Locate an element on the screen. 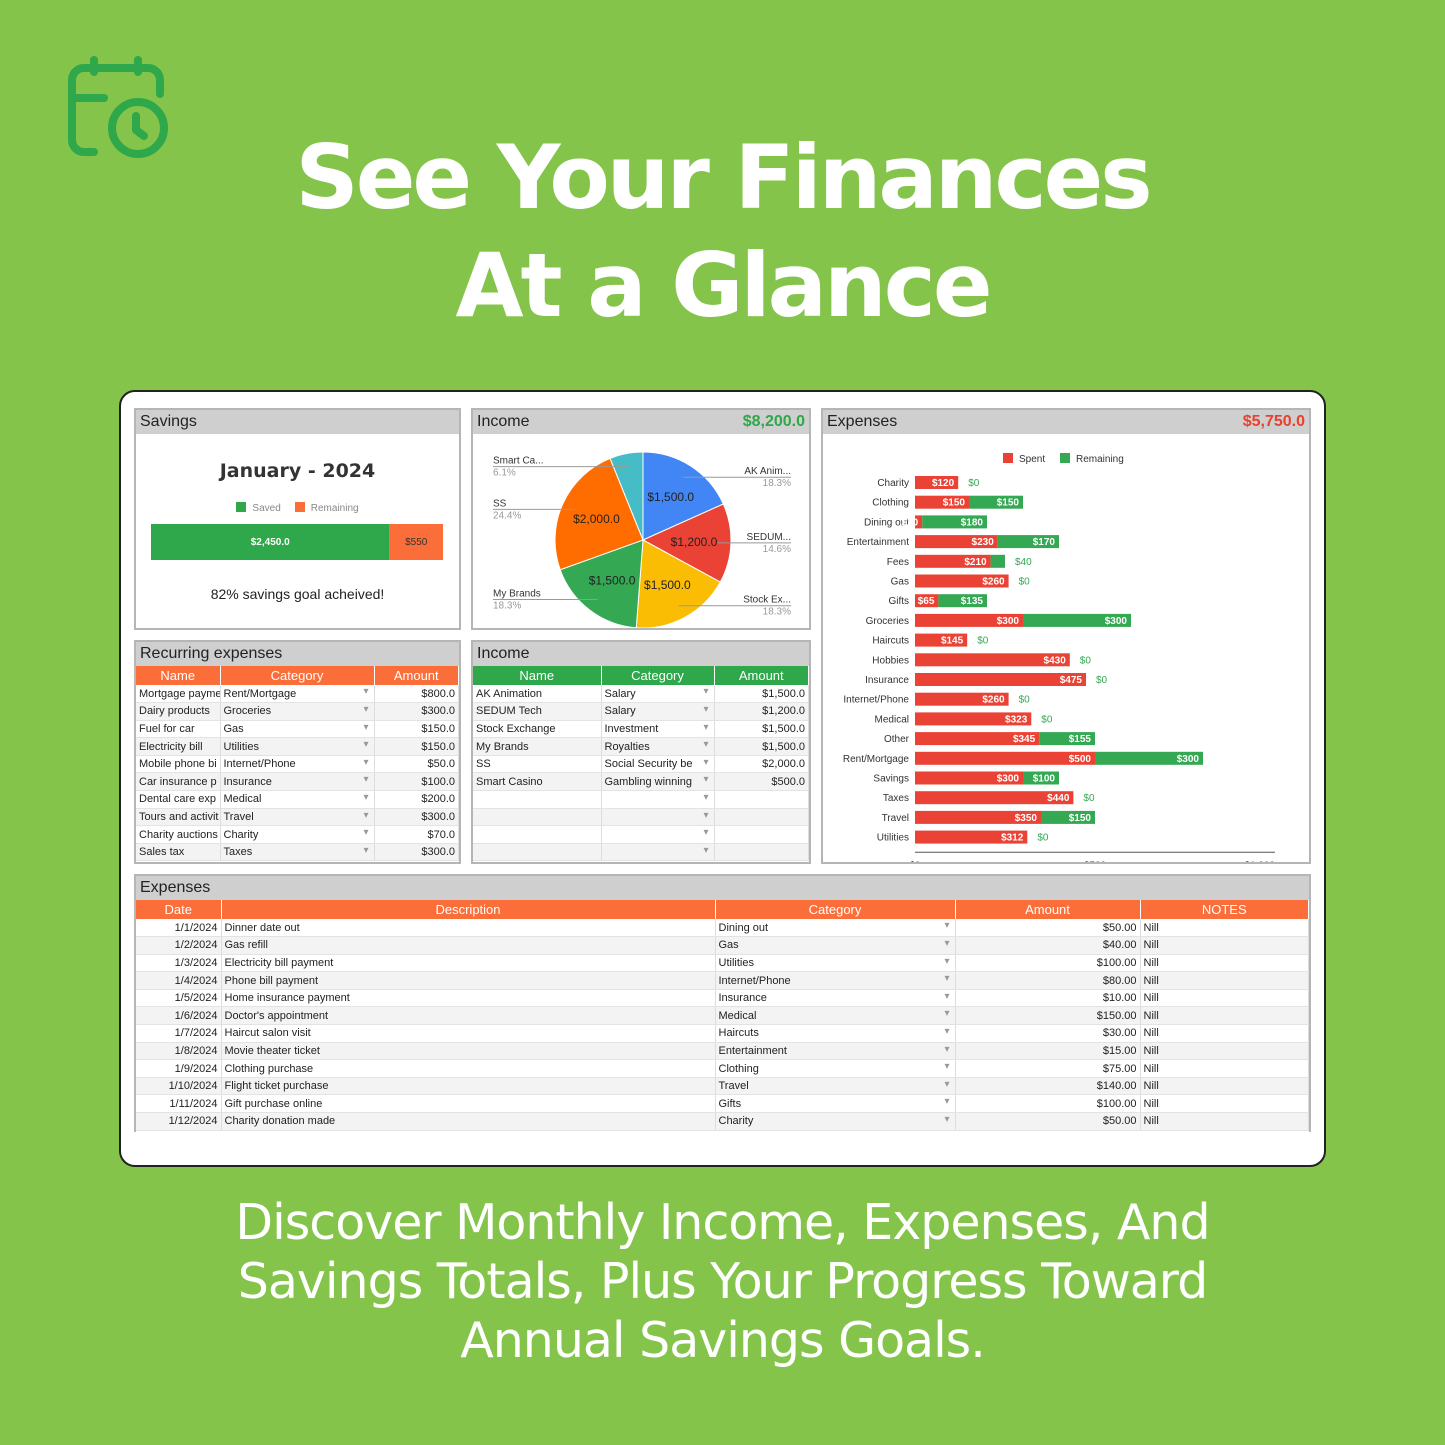 This screenshot has width=1445, height=1445. cell-description: Doctor's appointment is located at coordinates (468, 1016).